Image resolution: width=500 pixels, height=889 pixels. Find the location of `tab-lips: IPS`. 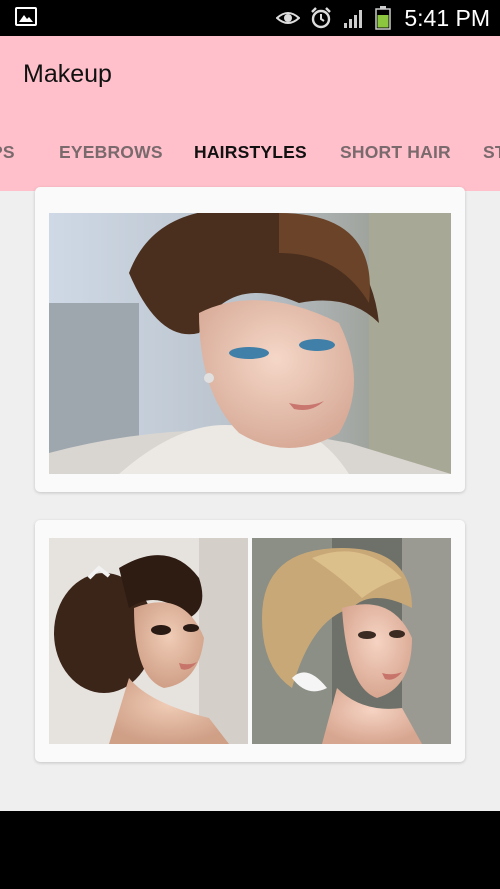

tab-lips: IPS is located at coordinates (7, 161).